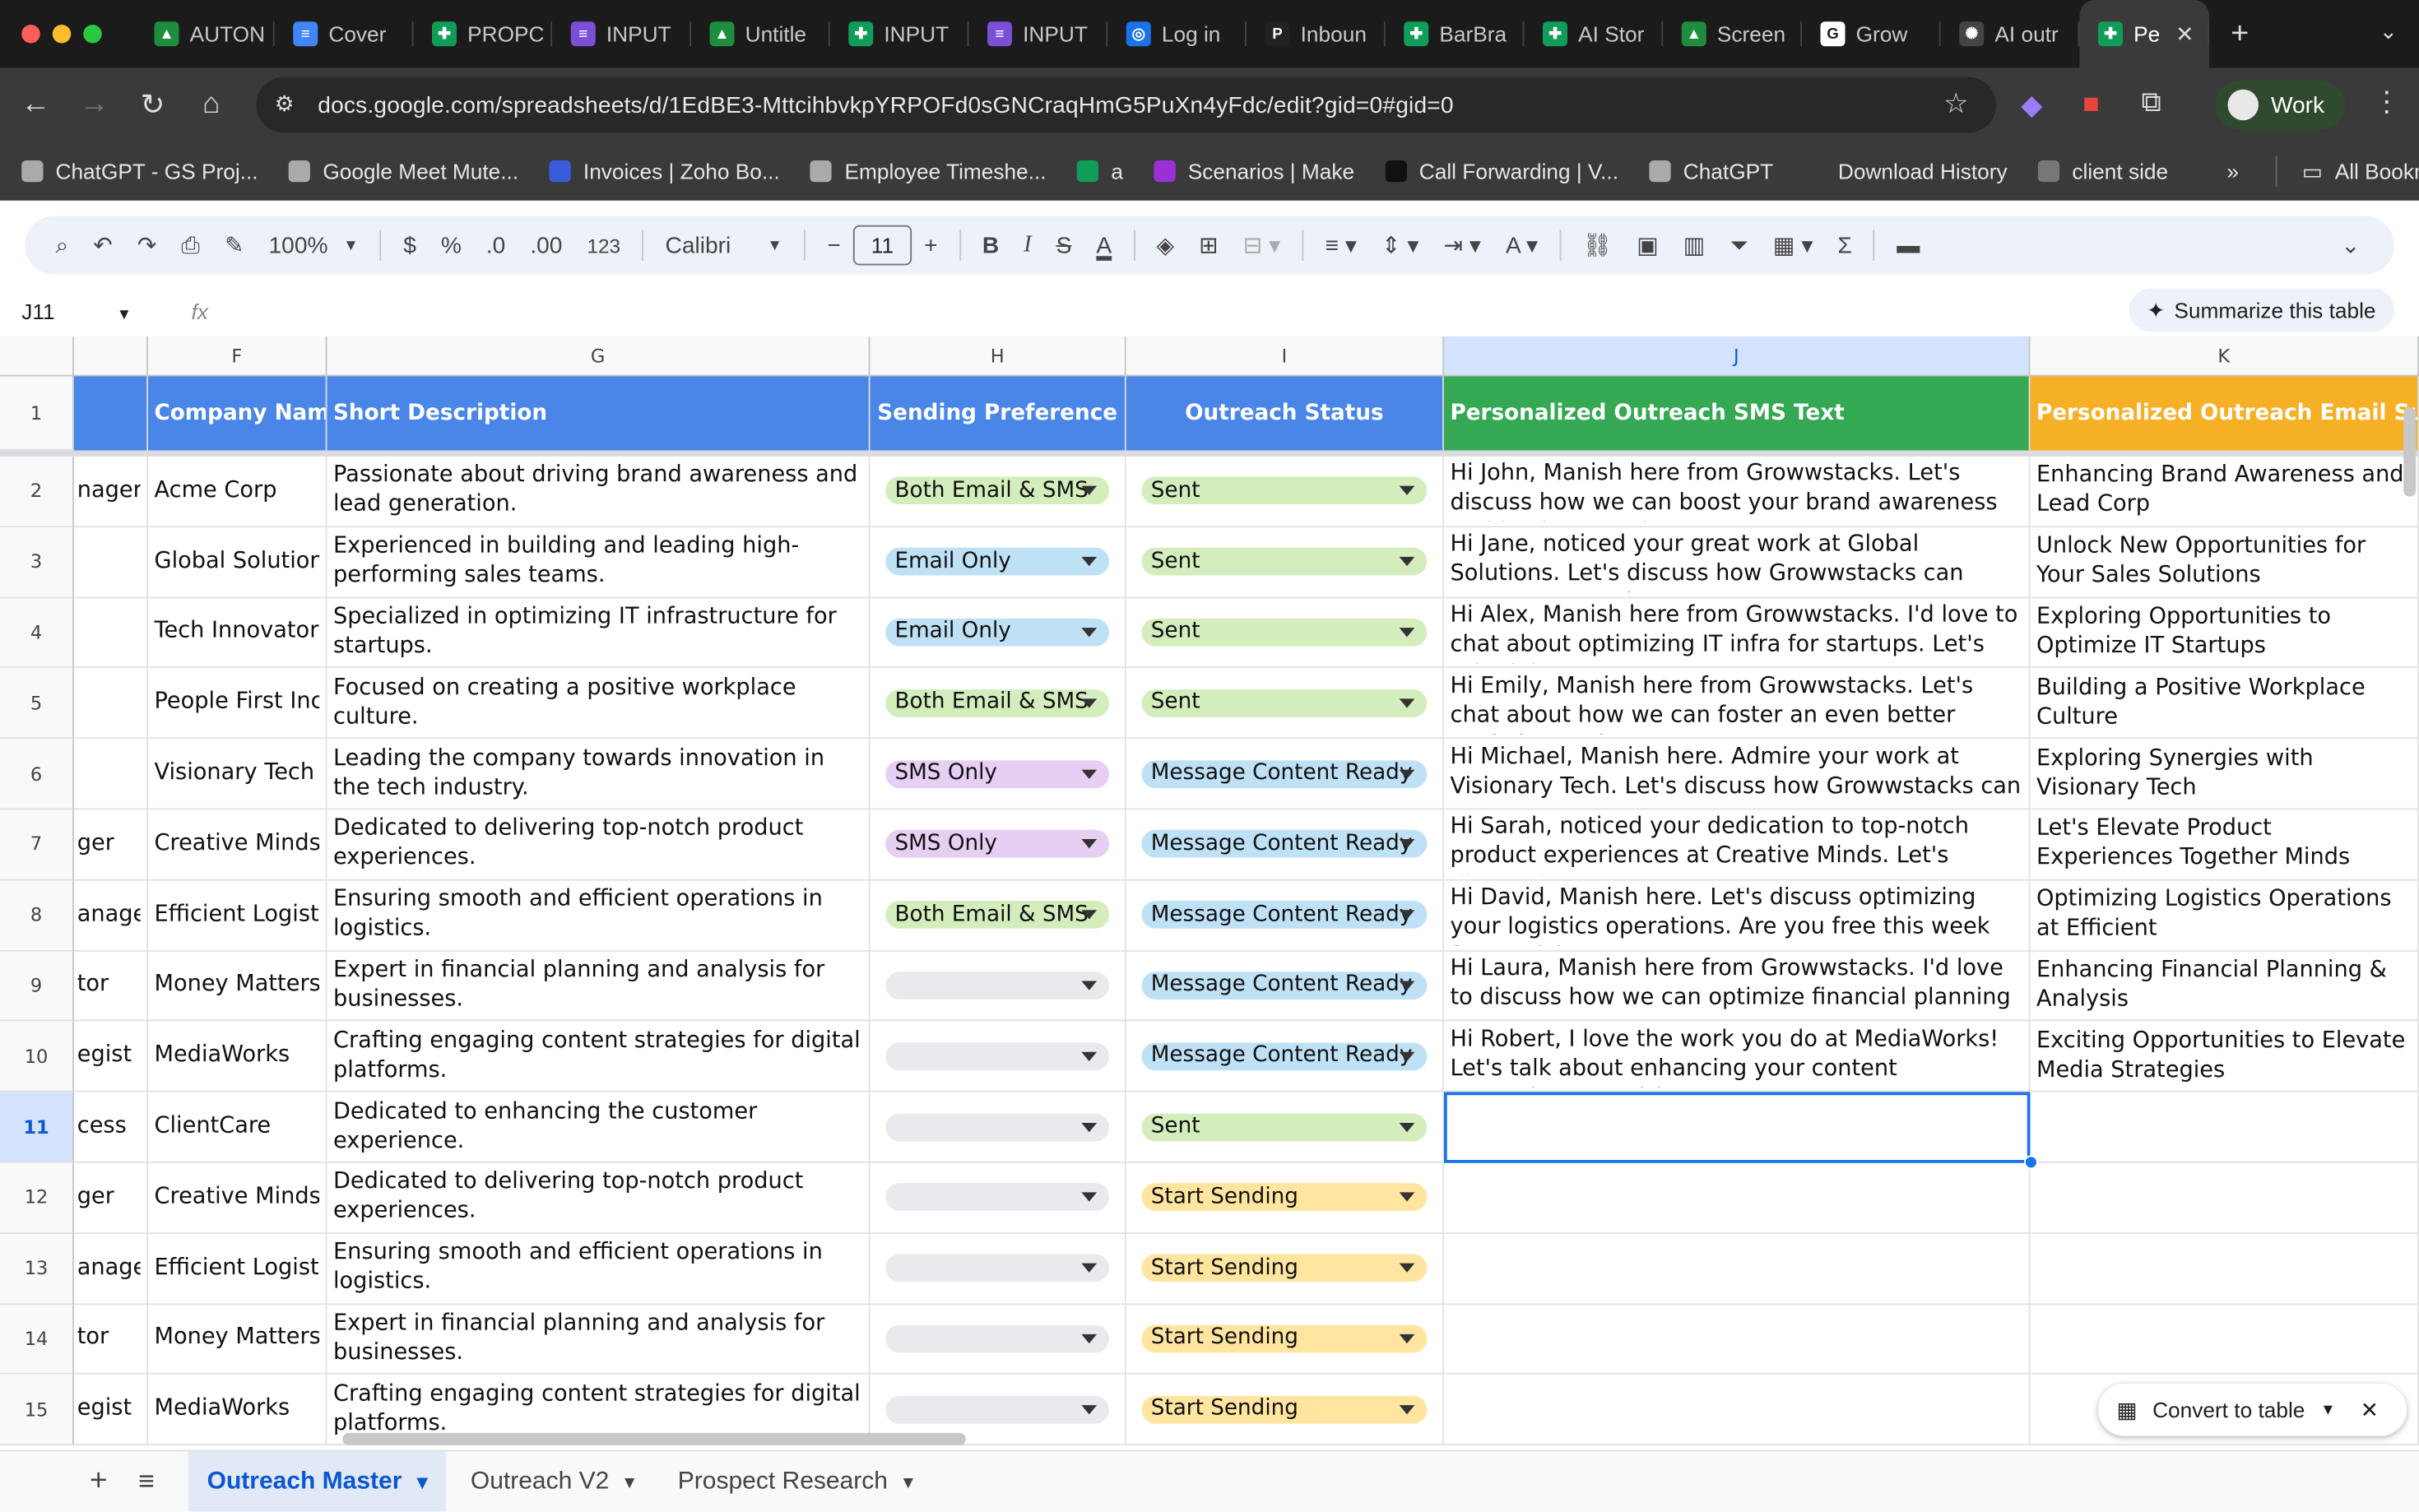  What do you see at coordinates (2032, 106) in the screenshot?
I see `extension-diamond-icon: ◆` at bounding box center [2032, 106].